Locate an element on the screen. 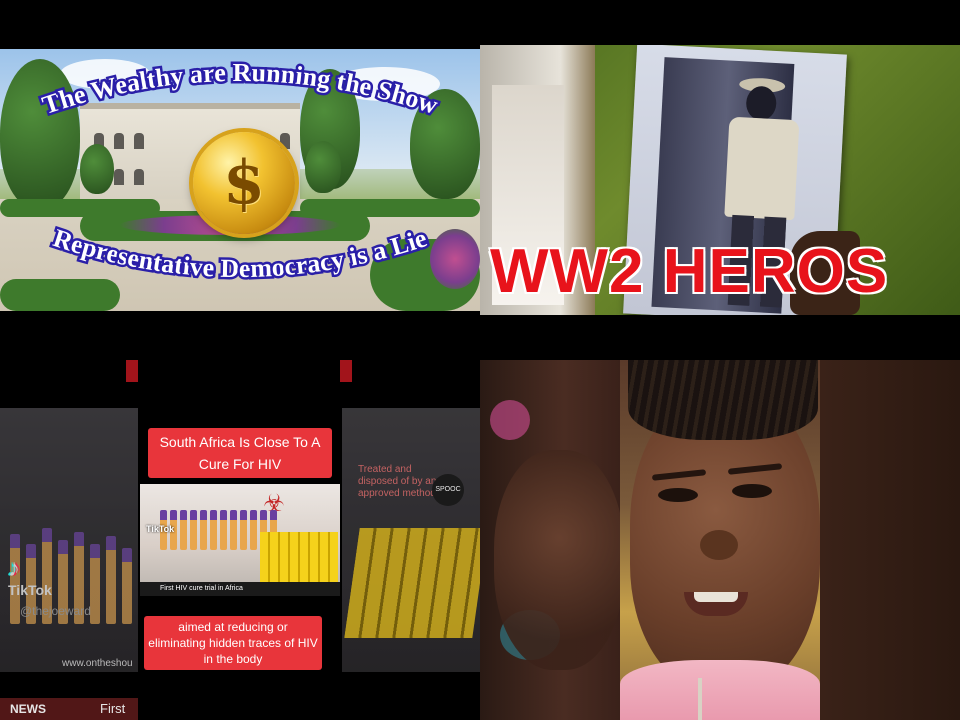 This screenshot has height=720, width=960. tiktok-username: @thejoeward is located at coordinates (55, 611).